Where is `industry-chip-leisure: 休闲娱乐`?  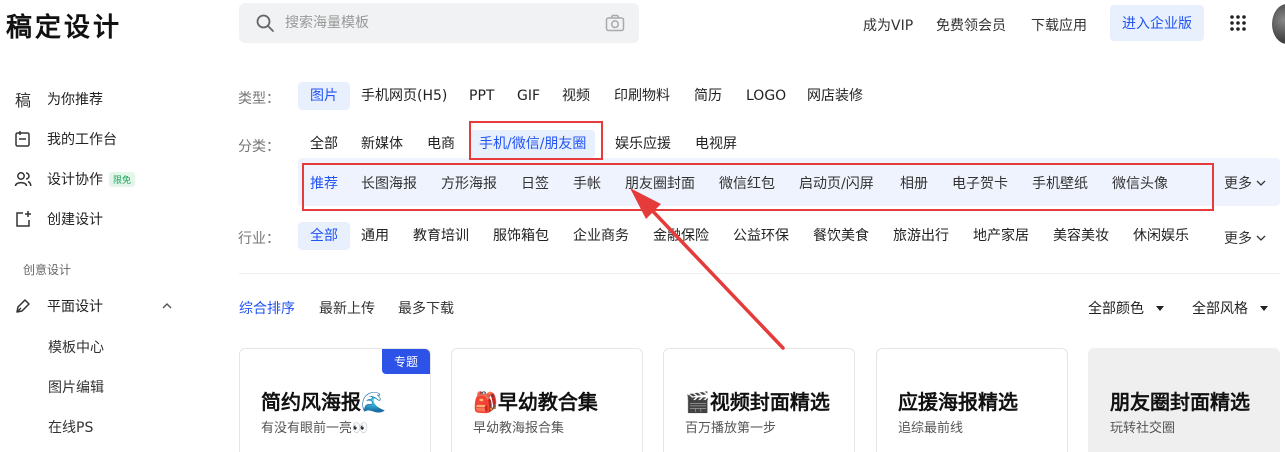 industry-chip-leisure: 休闲娱乐 is located at coordinates (1161, 236).